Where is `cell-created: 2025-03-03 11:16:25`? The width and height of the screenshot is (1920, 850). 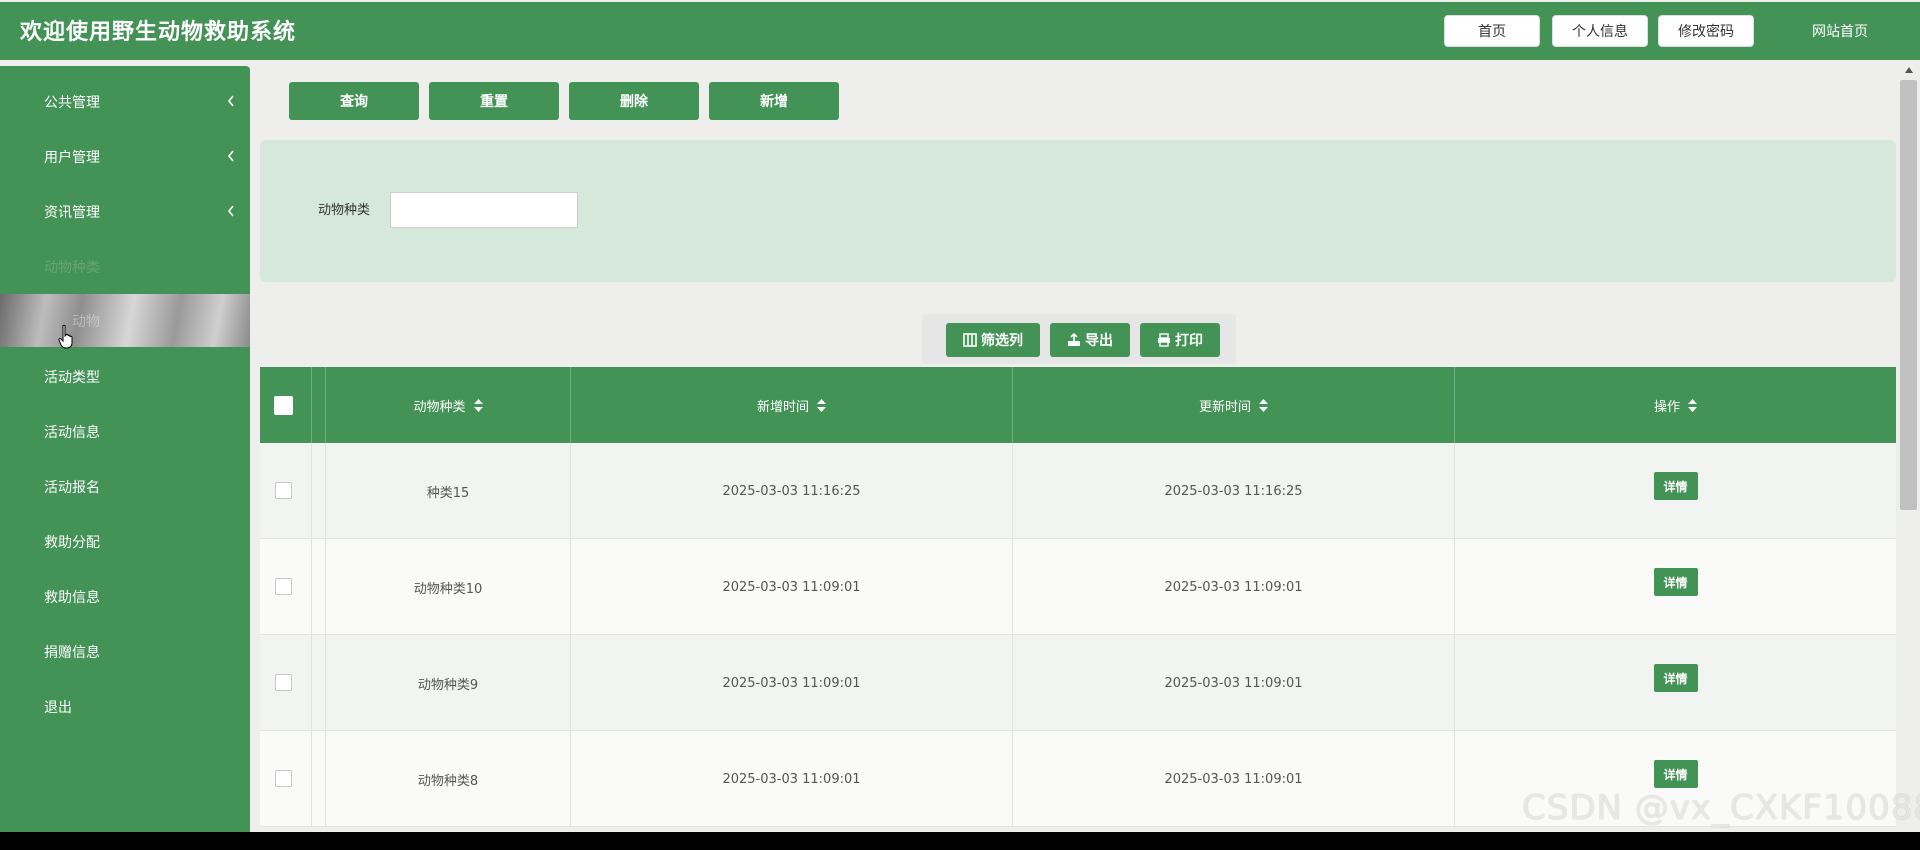 cell-created: 2025-03-03 11:16:25 is located at coordinates (792, 491).